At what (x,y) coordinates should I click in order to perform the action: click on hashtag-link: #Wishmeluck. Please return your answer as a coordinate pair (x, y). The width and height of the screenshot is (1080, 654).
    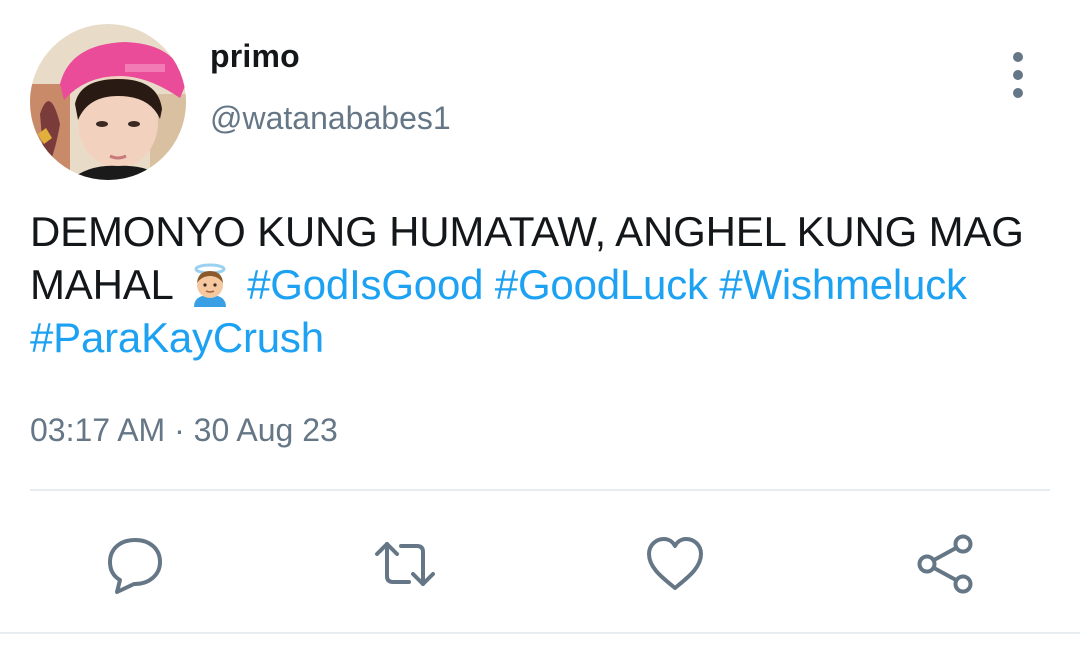
    Looking at the image, I should click on (843, 284).